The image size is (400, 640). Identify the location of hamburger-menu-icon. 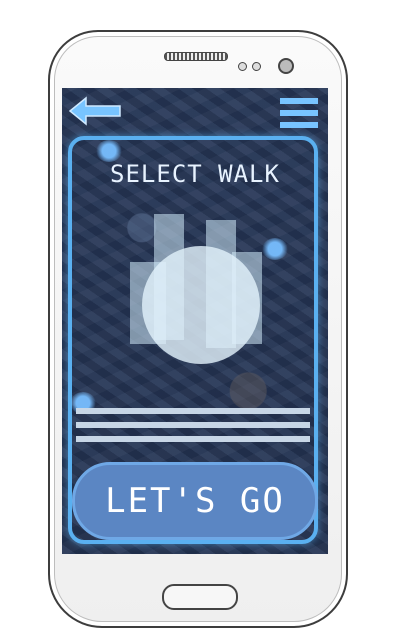
(299, 113).